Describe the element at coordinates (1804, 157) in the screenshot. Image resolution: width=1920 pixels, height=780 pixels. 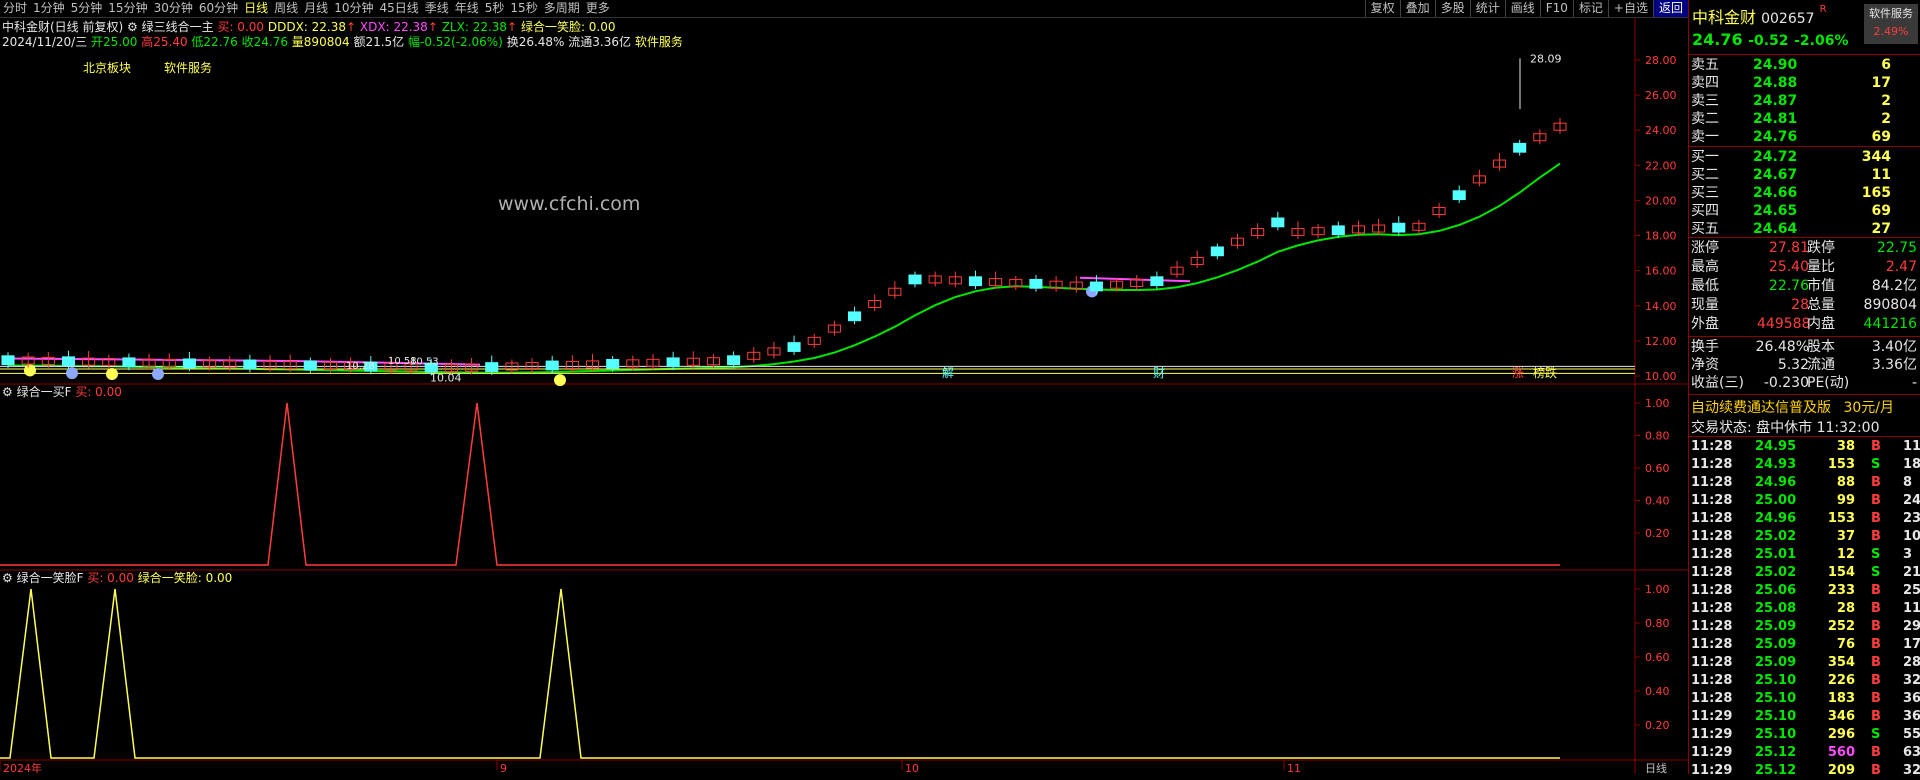
I see `bid-row: 买一 24.72 344` at that location.